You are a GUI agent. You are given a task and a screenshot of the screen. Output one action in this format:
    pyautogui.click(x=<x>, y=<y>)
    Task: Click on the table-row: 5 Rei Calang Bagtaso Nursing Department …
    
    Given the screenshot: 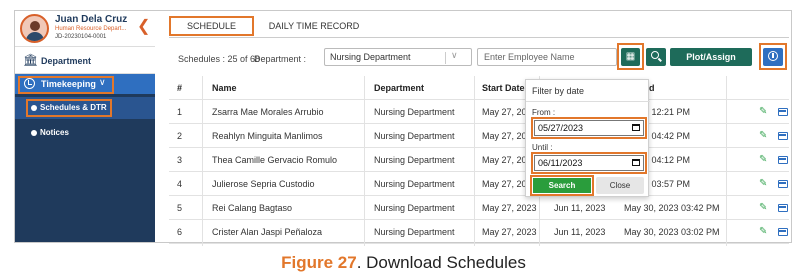 What is the action you would take?
    pyautogui.click(x=479, y=208)
    